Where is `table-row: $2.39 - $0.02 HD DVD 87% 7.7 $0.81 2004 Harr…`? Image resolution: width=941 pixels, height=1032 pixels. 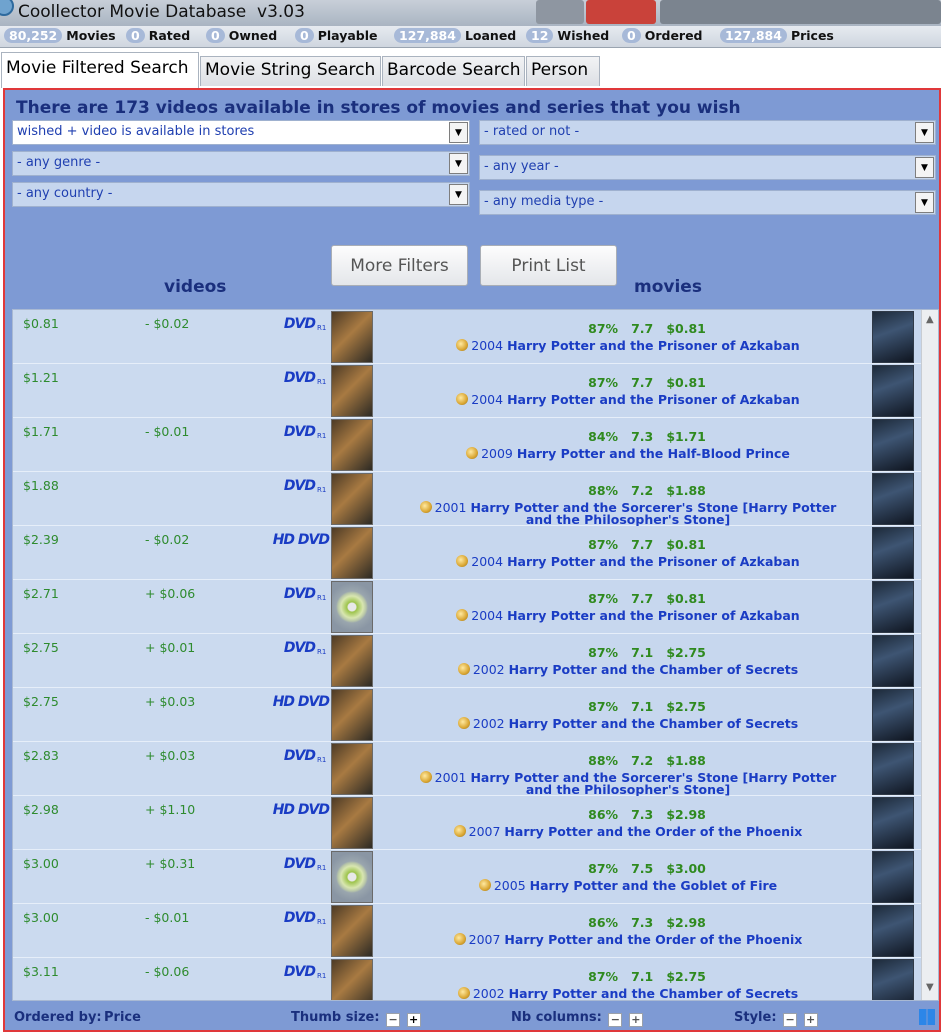
table-row: $2.39 - $0.02 HD DVD 87% 7.7 $0.81 2004 Harr… is located at coordinates (467, 553).